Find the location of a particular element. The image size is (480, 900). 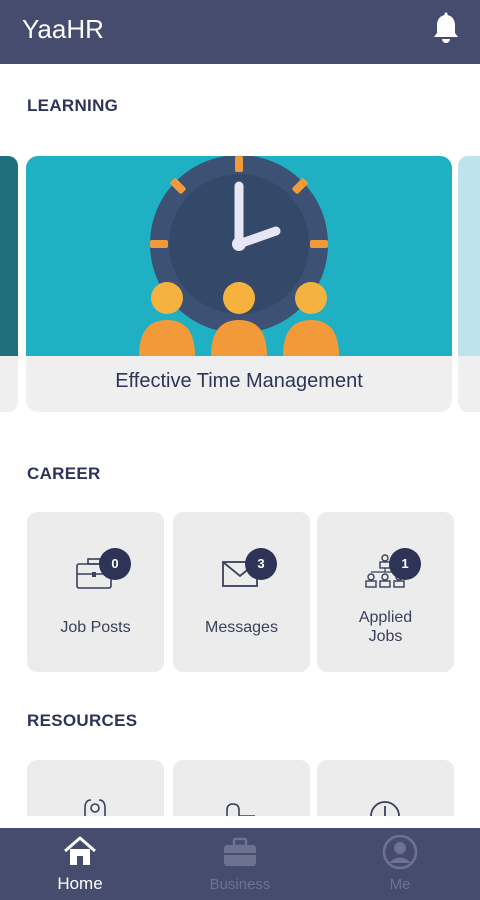

course-title: Effective Time Management is located at coordinates (239, 381).